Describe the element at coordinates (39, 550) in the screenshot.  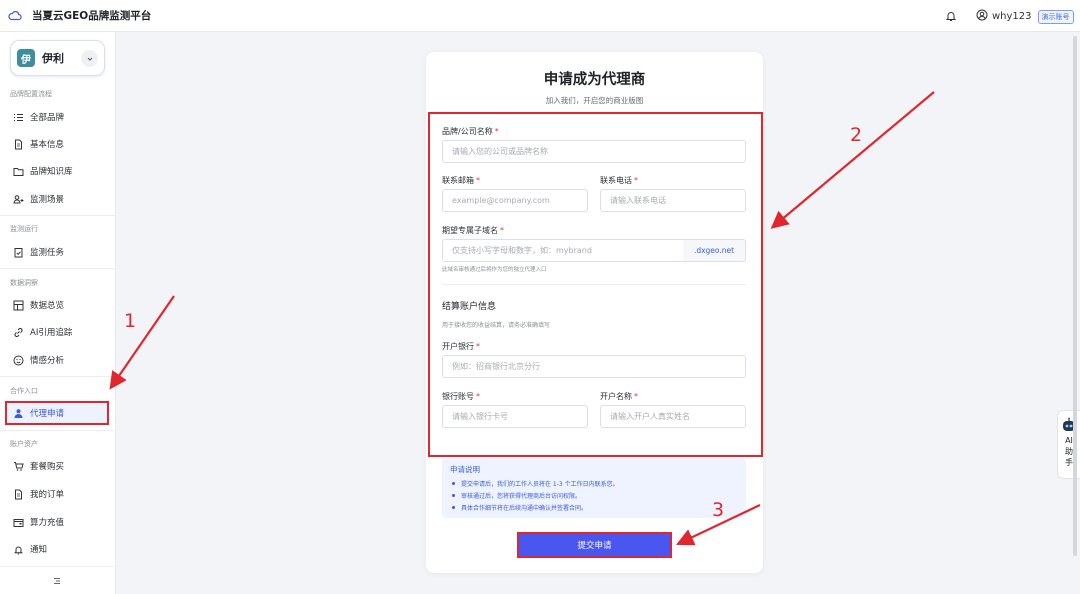
I see `sidebar-item-label: 通知` at that location.